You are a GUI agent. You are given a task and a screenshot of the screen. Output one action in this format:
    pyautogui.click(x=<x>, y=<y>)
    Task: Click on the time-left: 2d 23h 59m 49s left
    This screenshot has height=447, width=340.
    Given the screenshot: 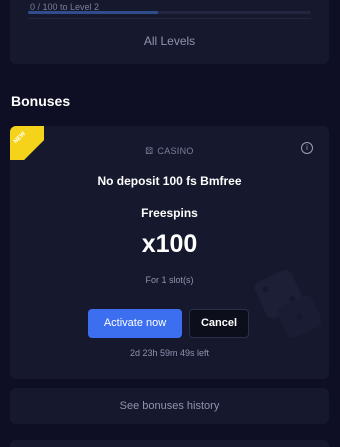 What is the action you would take?
    pyautogui.click(x=169, y=353)
    